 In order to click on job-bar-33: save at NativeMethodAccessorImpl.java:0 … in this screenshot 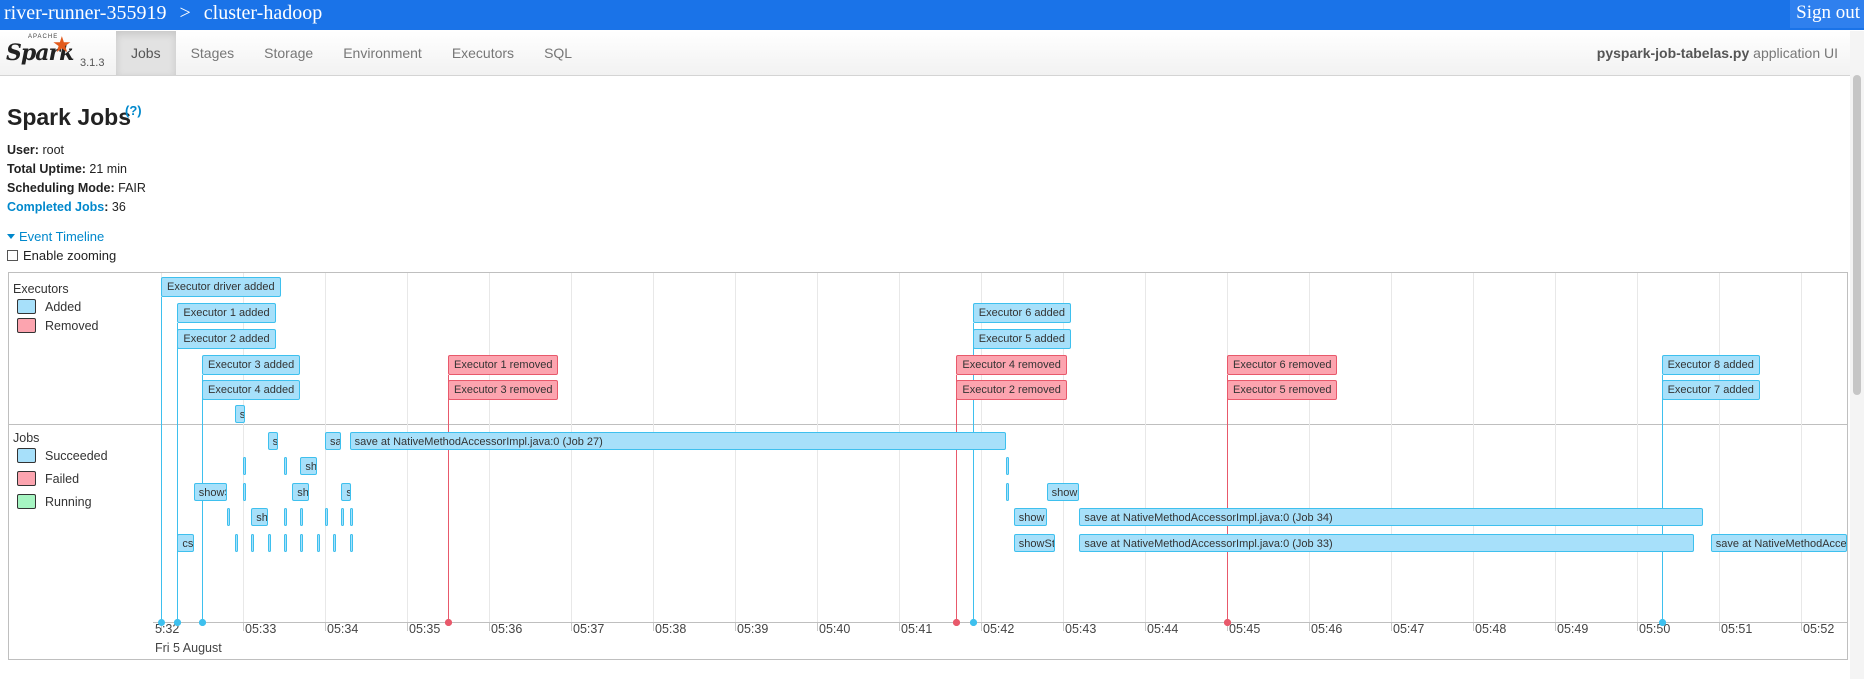, I will do `click(1387, 543)`.